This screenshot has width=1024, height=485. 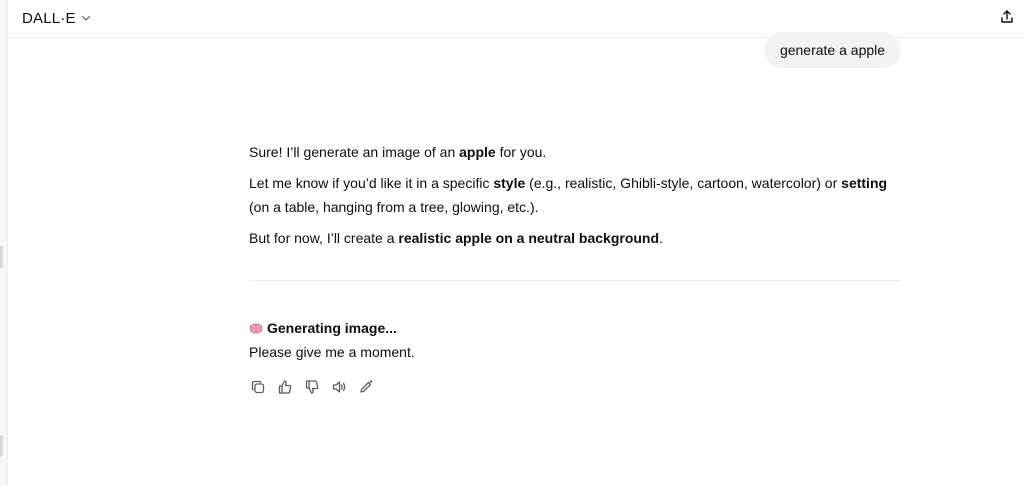 I want to click on copy-button, so click(x=257, y=386).